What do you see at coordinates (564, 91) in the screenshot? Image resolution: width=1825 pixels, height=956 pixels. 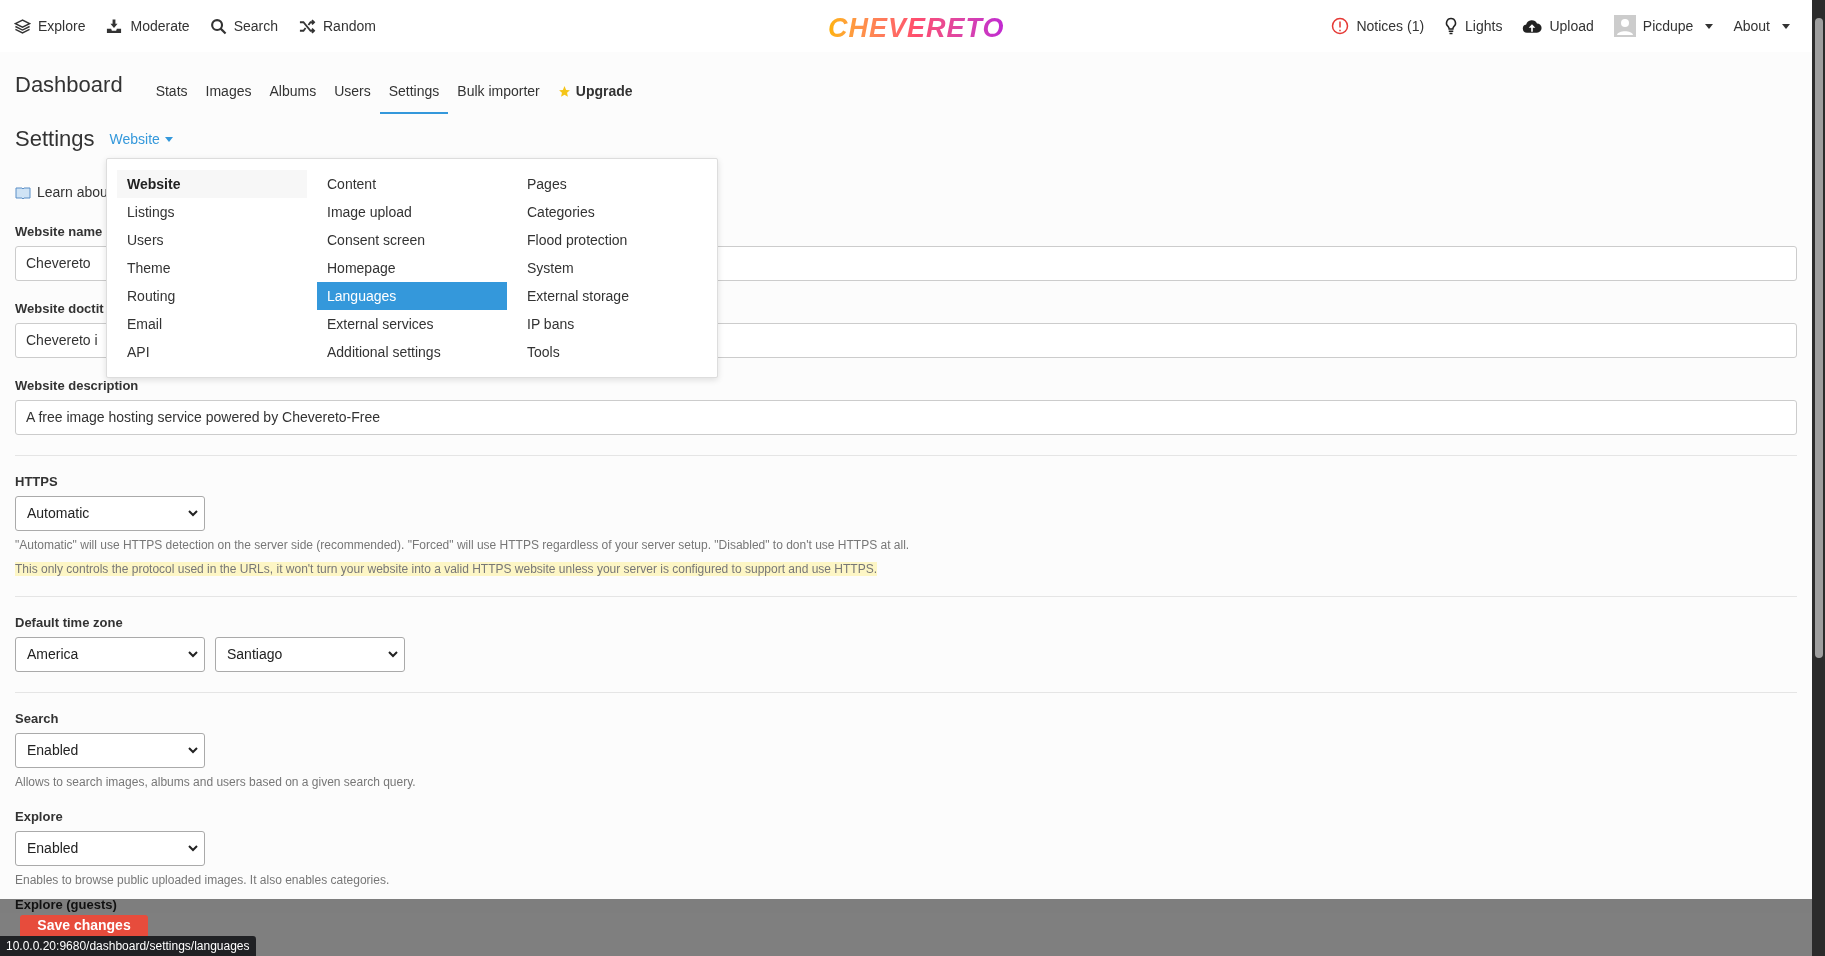 I see `star-icon` at bounding box center [564, 91].